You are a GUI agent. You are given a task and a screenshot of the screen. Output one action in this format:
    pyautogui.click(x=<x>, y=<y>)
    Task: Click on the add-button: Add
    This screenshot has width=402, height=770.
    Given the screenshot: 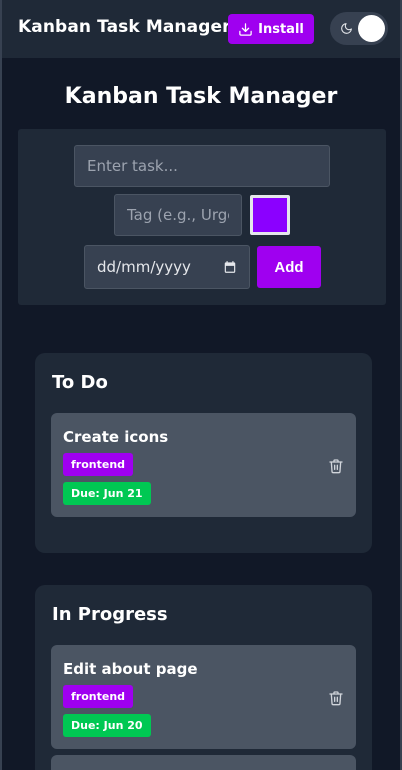 What is the action you would take?
    pyautogui.click(x=289, y=267)
    